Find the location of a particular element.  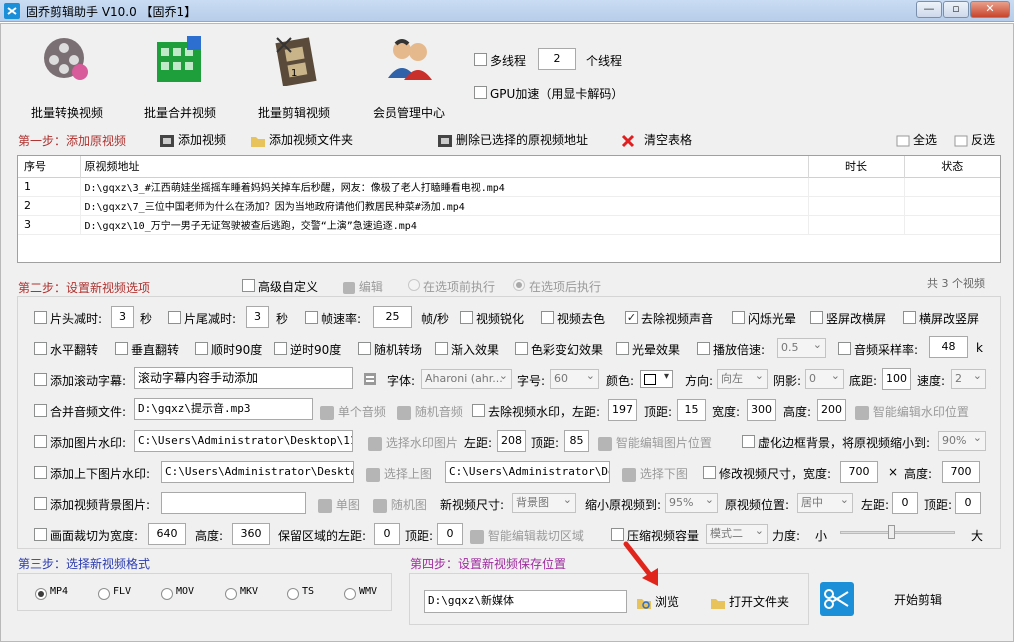

random-image-button: 随机图 is located at coordinates (400, 504).